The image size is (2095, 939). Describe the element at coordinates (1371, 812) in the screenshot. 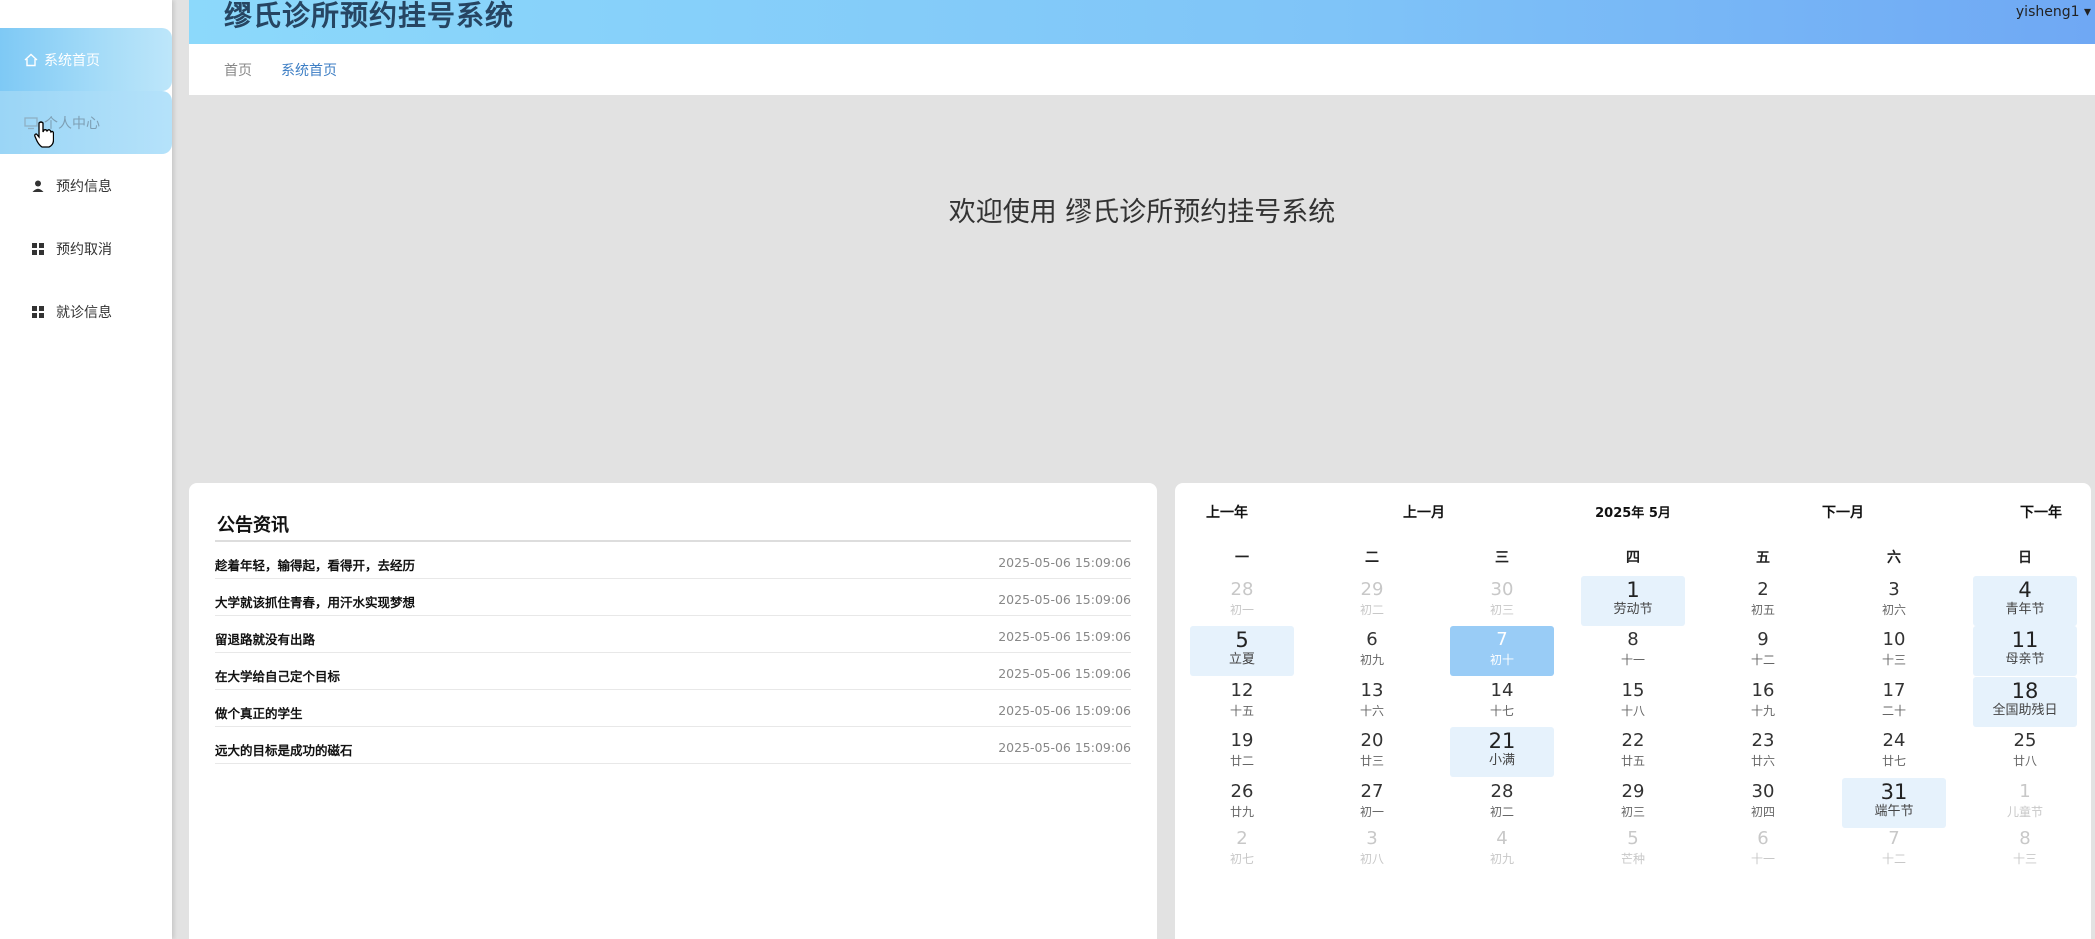

I see `calendar-day-lunar: 初一` at that location.